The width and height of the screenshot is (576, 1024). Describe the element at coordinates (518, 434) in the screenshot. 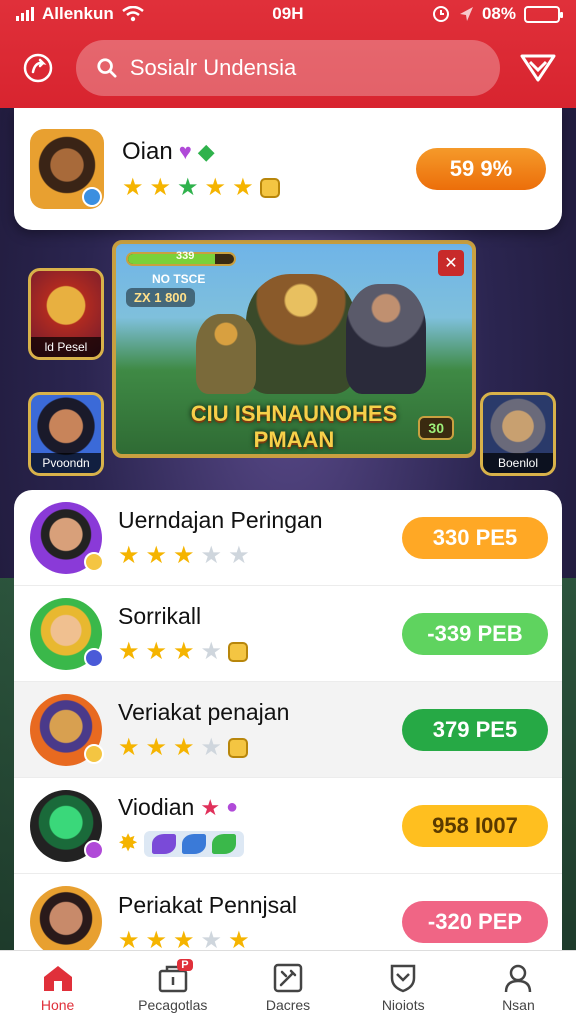

I see `side-card-right-bottom: Boenlol` at that location.